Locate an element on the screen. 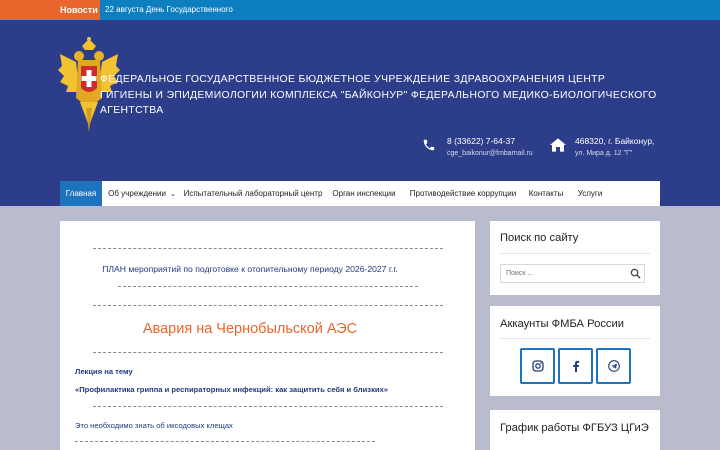  phone-icon is located at coordinates (429, 145).